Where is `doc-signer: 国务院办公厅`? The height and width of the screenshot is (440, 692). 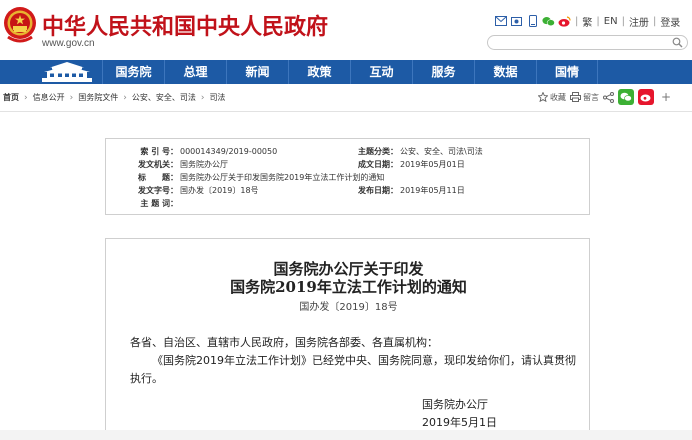 doc-signer: 国务院办公厅 is located at coordinates (455, 404).